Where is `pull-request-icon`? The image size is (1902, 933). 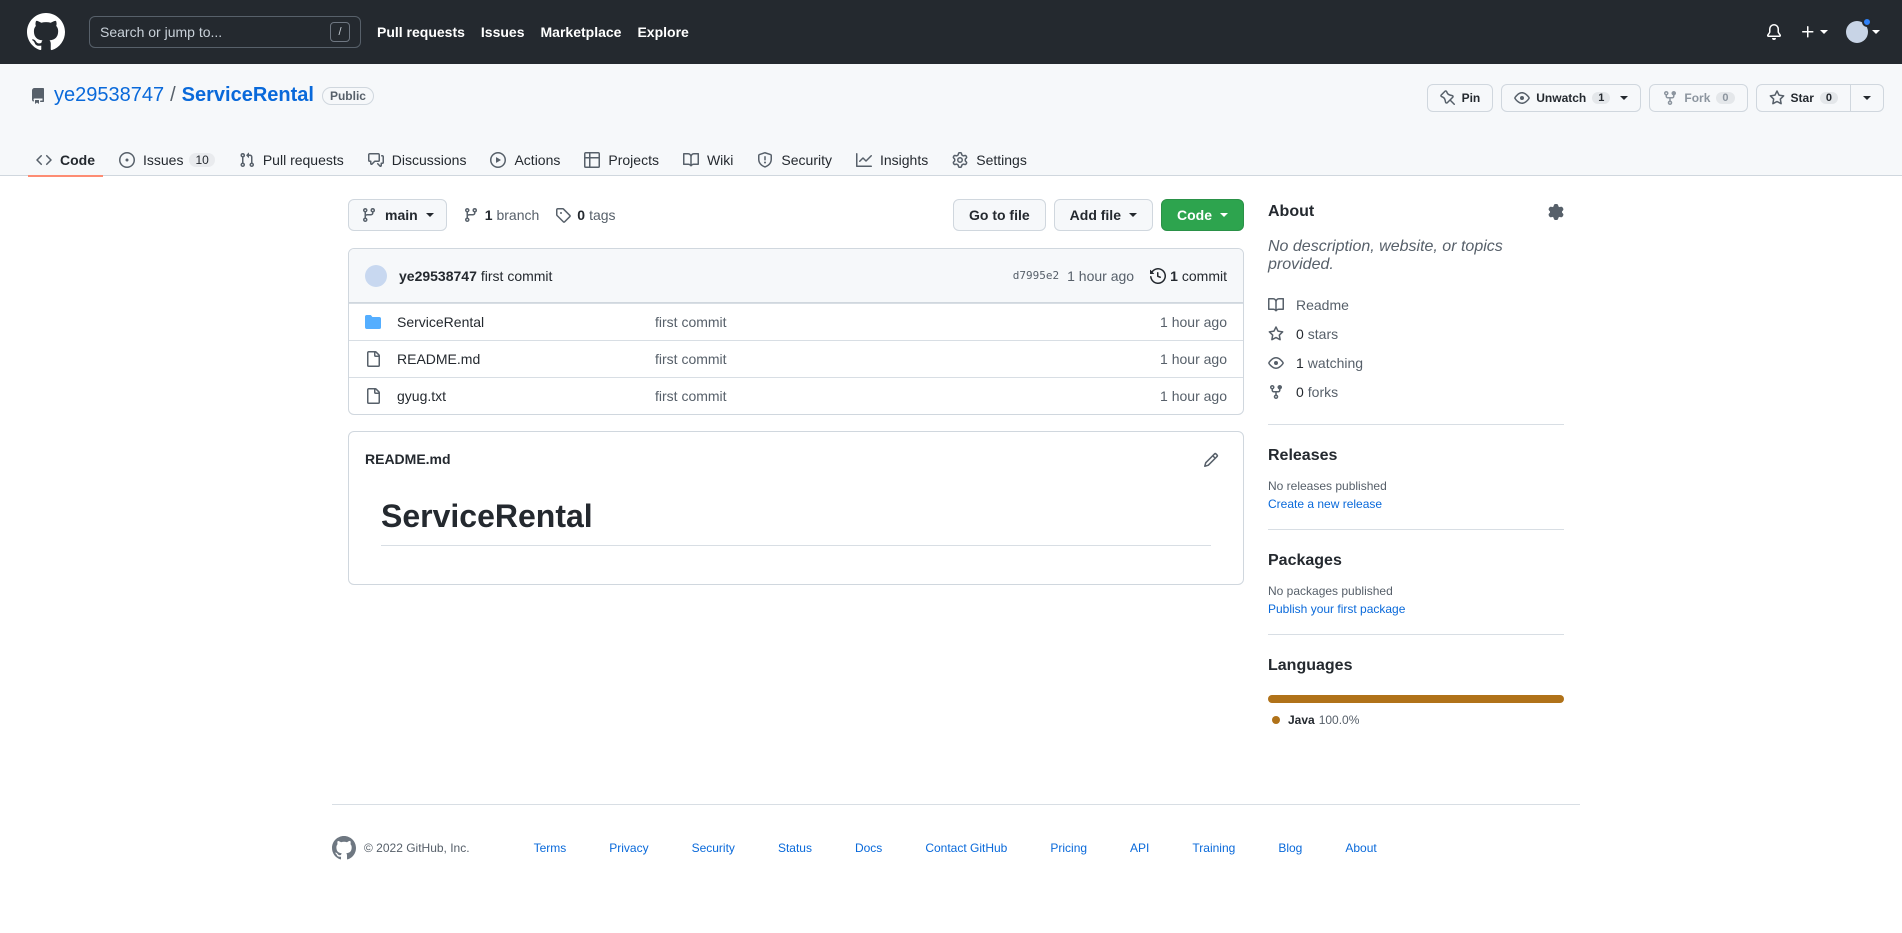
pull-request-icon is located at coordinates (247, 159).